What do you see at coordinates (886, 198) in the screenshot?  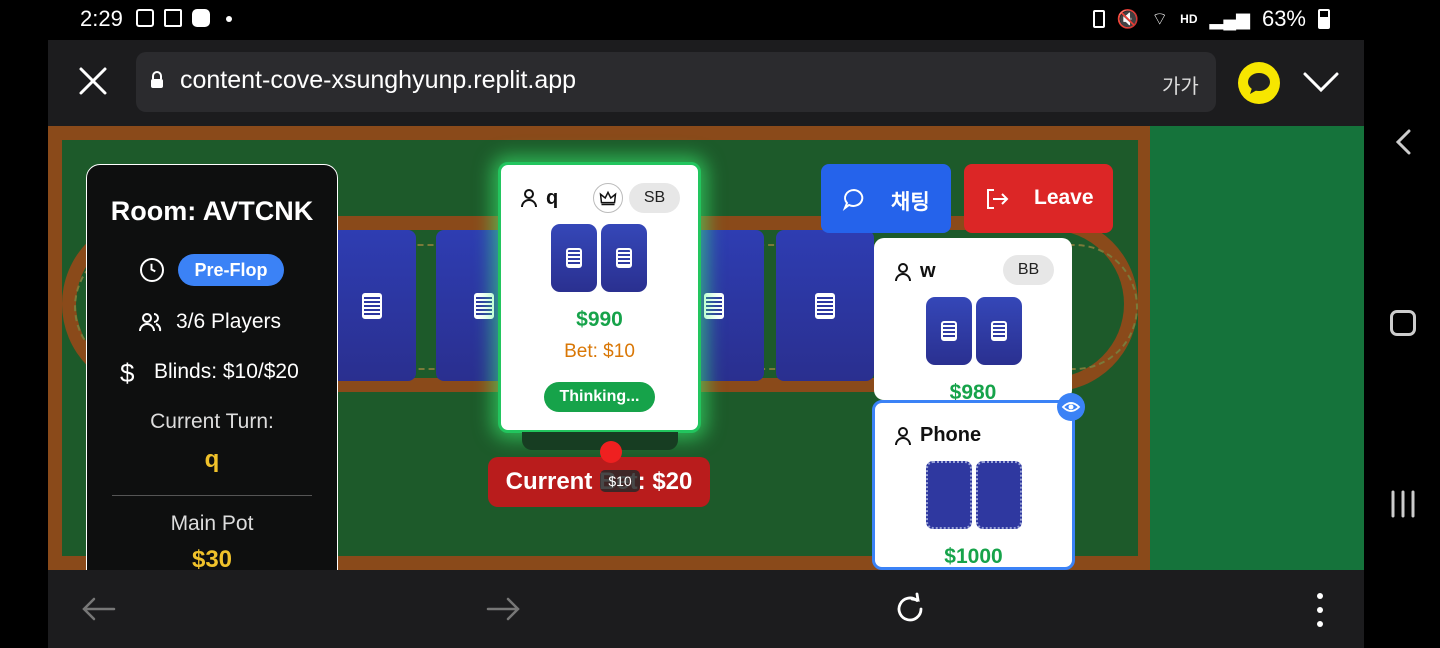 I see `chat-button: 채팅` at bounding box center [886, 198].